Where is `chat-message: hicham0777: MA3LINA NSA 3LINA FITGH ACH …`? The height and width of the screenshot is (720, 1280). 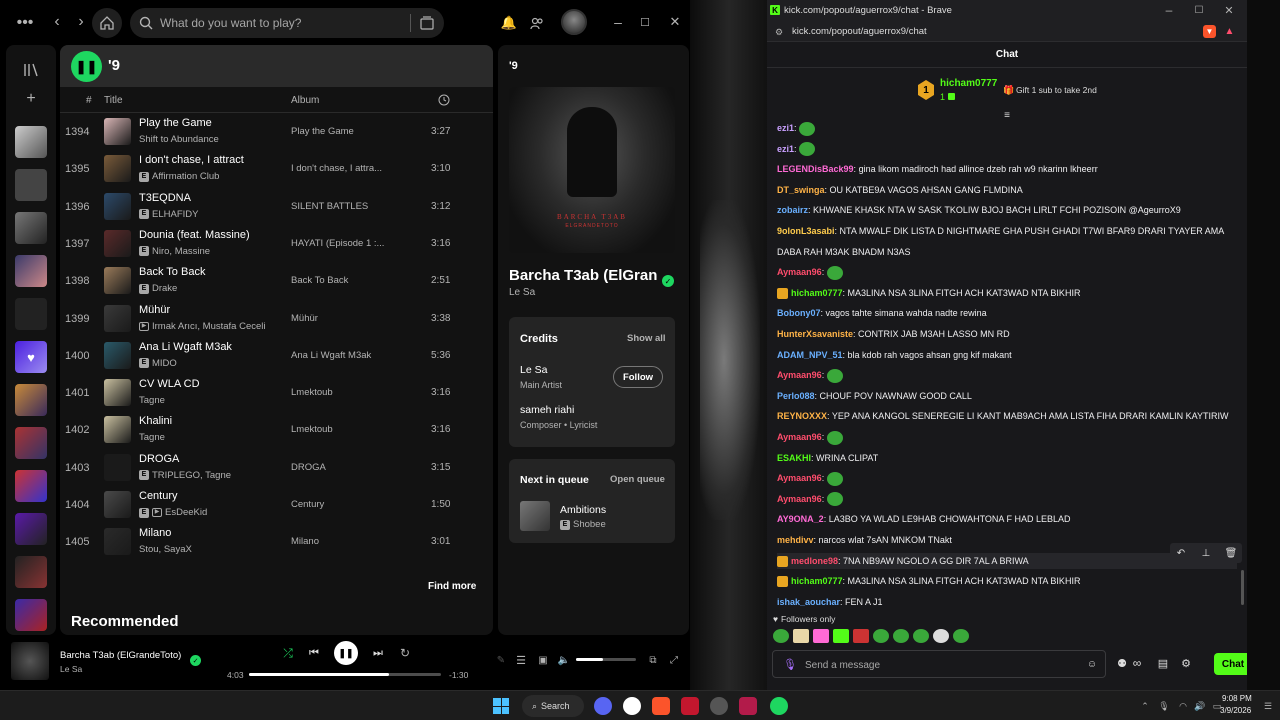
chat-message: hicham0777: MA3LINA NSA 3LINA FITGH ACH … is located at coordinates (1007, 293).